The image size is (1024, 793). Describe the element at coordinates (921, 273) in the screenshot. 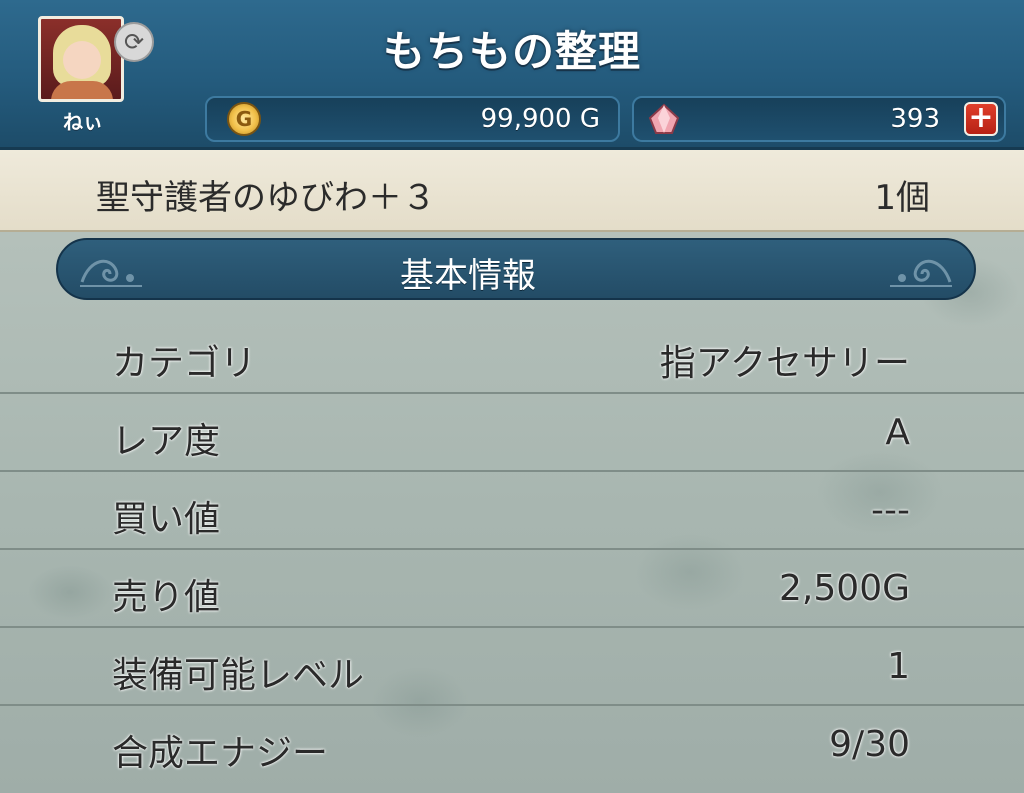

I see `ornament-right-icon` at that location.